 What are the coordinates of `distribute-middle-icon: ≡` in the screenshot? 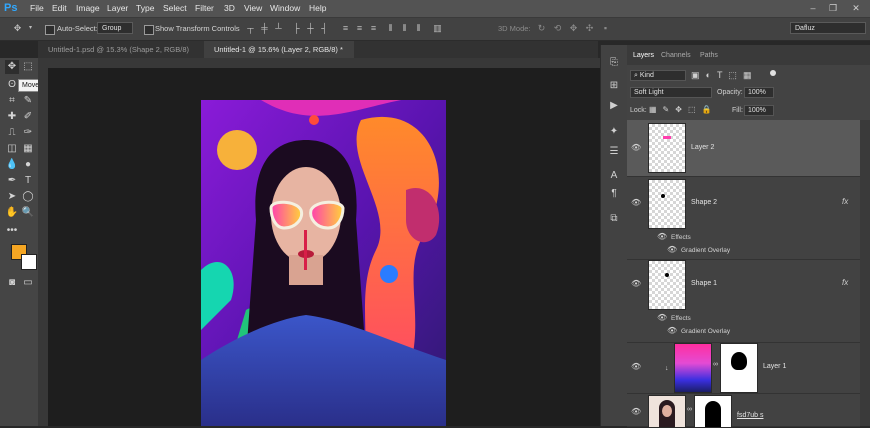 It's located at (359, 28).